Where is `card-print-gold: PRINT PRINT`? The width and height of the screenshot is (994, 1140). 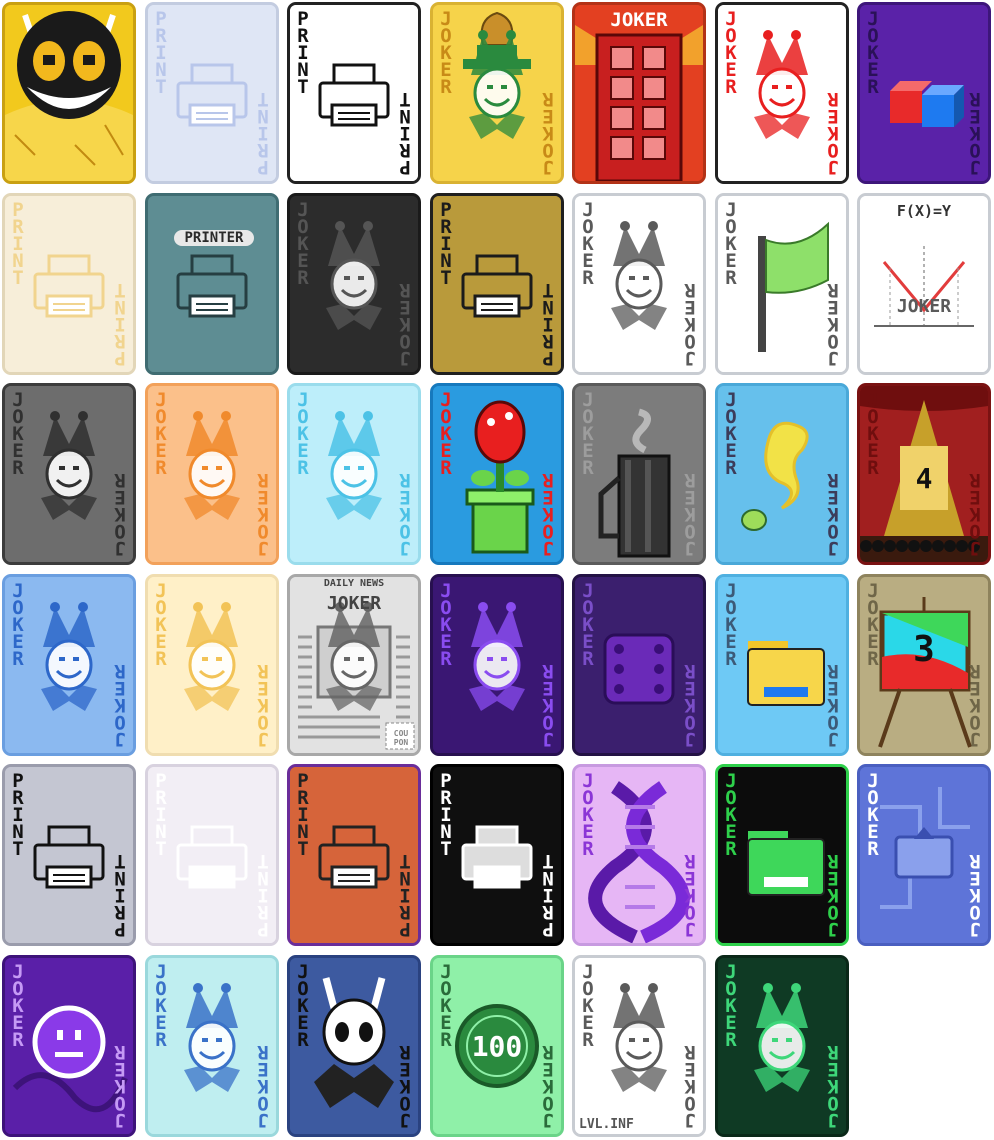
card-print-gold: PRINT PRINT is located at coordinates (497, 284).